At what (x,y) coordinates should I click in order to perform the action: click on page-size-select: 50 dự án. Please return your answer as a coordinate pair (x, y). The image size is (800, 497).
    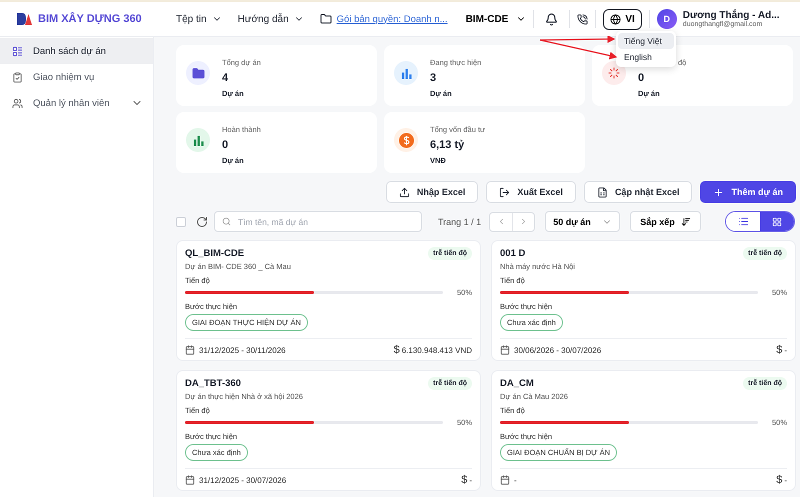
    Looking at the image, I should click on (582, 221).